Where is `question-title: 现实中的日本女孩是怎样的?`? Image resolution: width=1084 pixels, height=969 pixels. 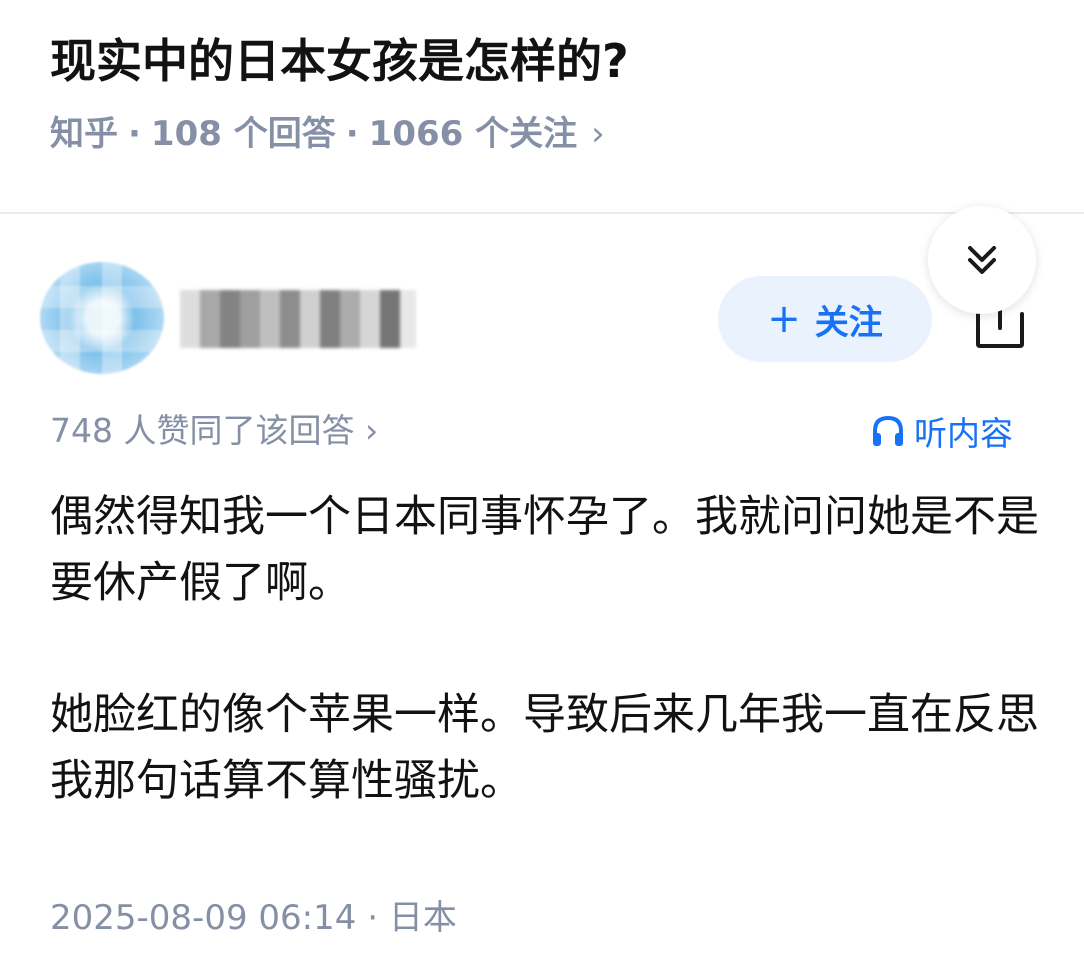 question-title: 现实中的日本女孩是怎样的? is located at coordinates (339, 61).